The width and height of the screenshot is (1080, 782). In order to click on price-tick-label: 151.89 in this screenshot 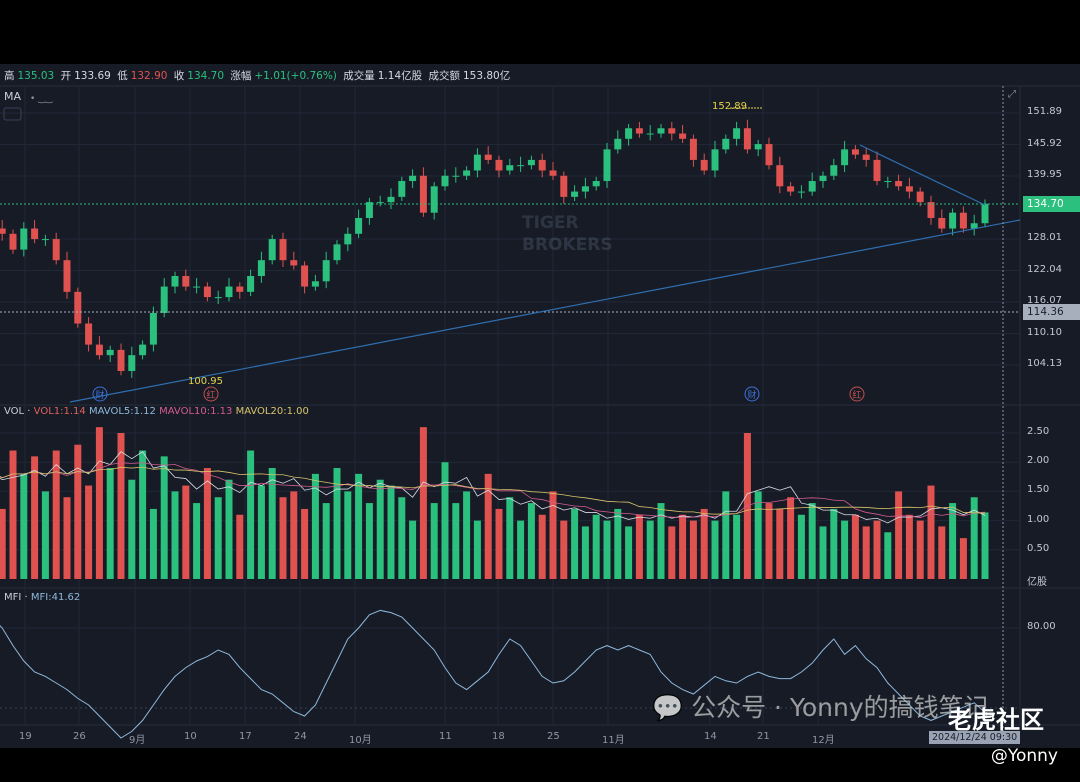, I will do `click(1044, 111)`.